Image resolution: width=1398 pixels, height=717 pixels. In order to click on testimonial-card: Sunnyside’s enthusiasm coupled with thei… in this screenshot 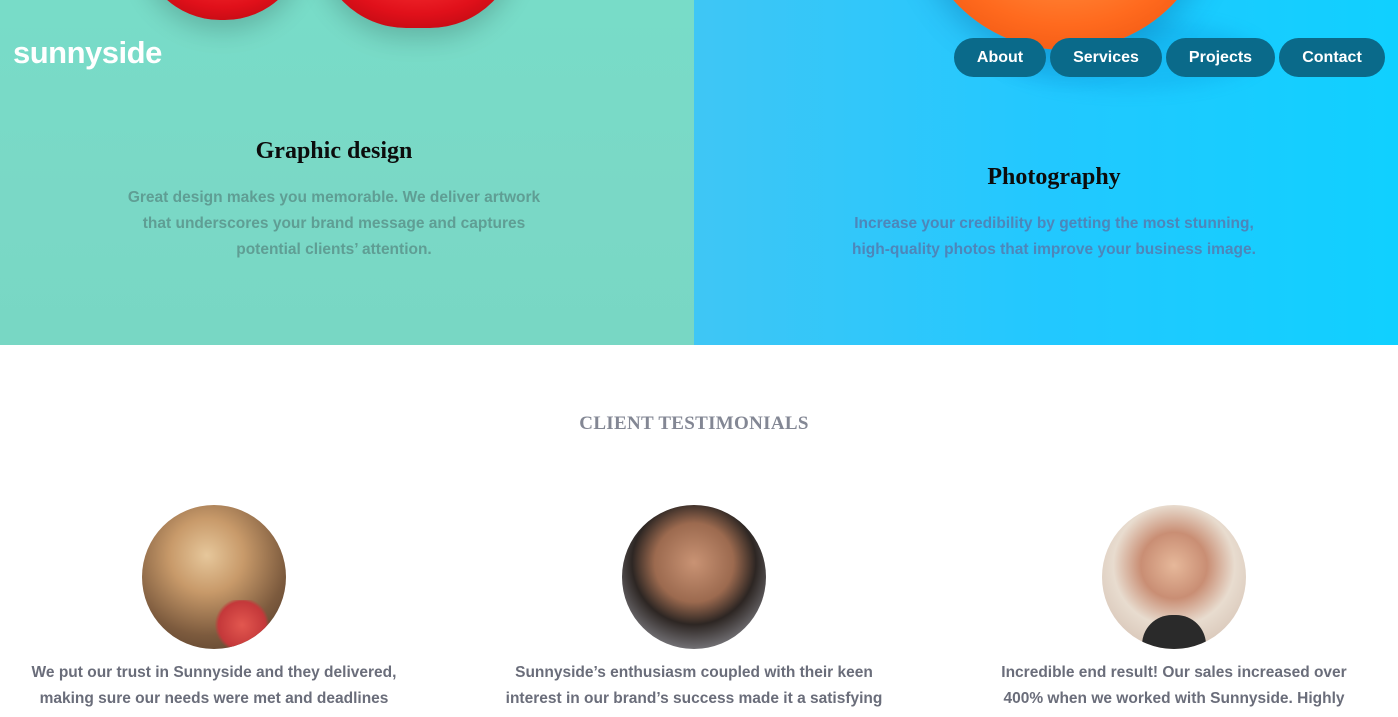, I will do `click(694, 611)`.